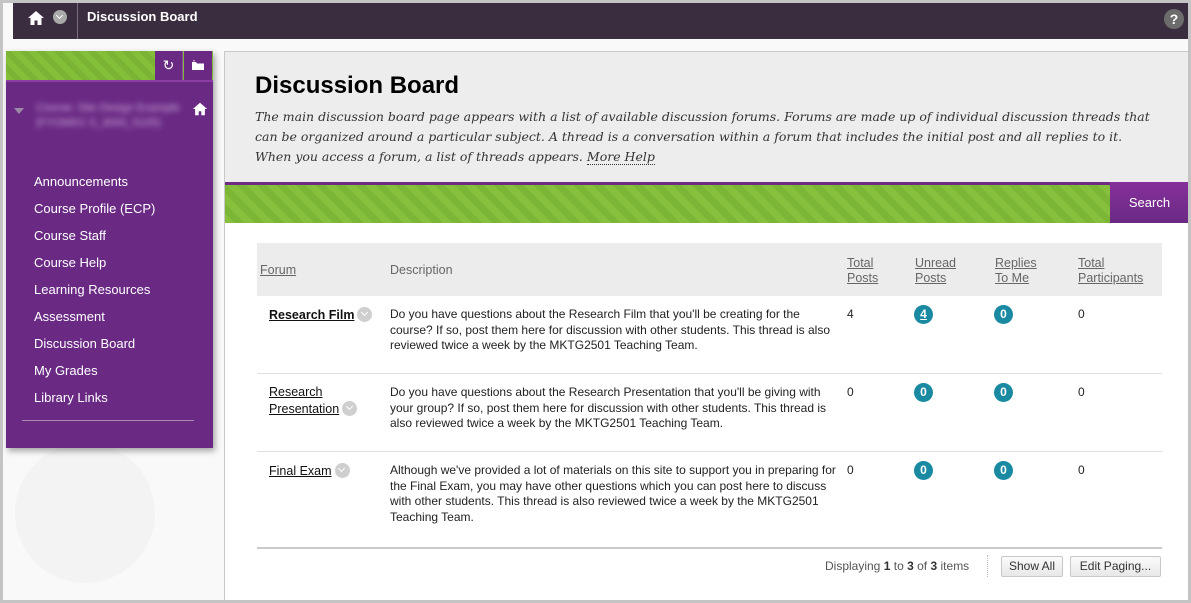 Image resolution: width=1191 pixels, height=603 pixels. What do you see at coordinates (198, 65) in the screenshot?
I see `folder-icon` at bounding box center [198, 65].